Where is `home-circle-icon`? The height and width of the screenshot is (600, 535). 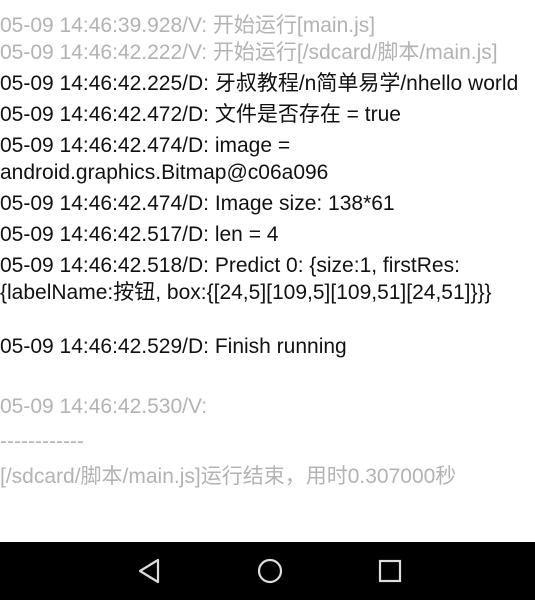
home-circle-icon is located at coordinates (270, 571).